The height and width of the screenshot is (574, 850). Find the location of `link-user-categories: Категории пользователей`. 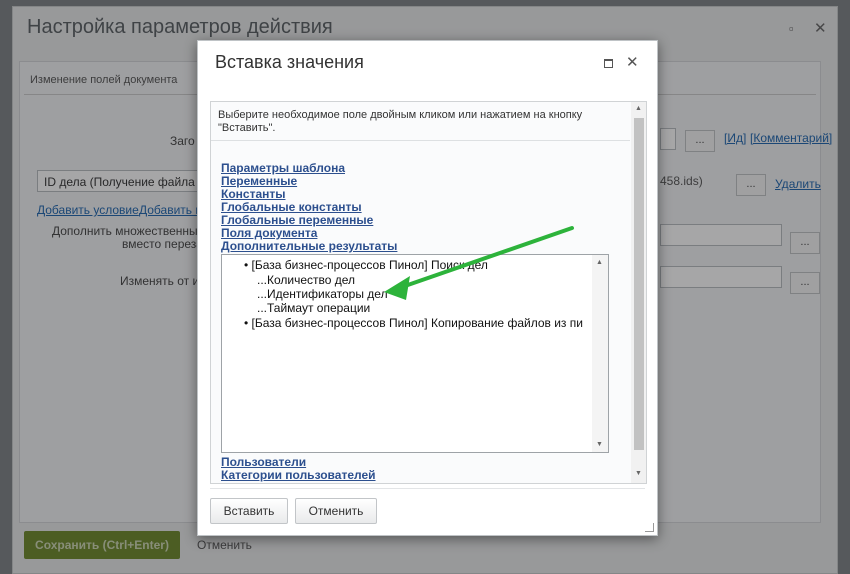

link-user-categories: Категории пользователей is located at coordinates (298, 475).